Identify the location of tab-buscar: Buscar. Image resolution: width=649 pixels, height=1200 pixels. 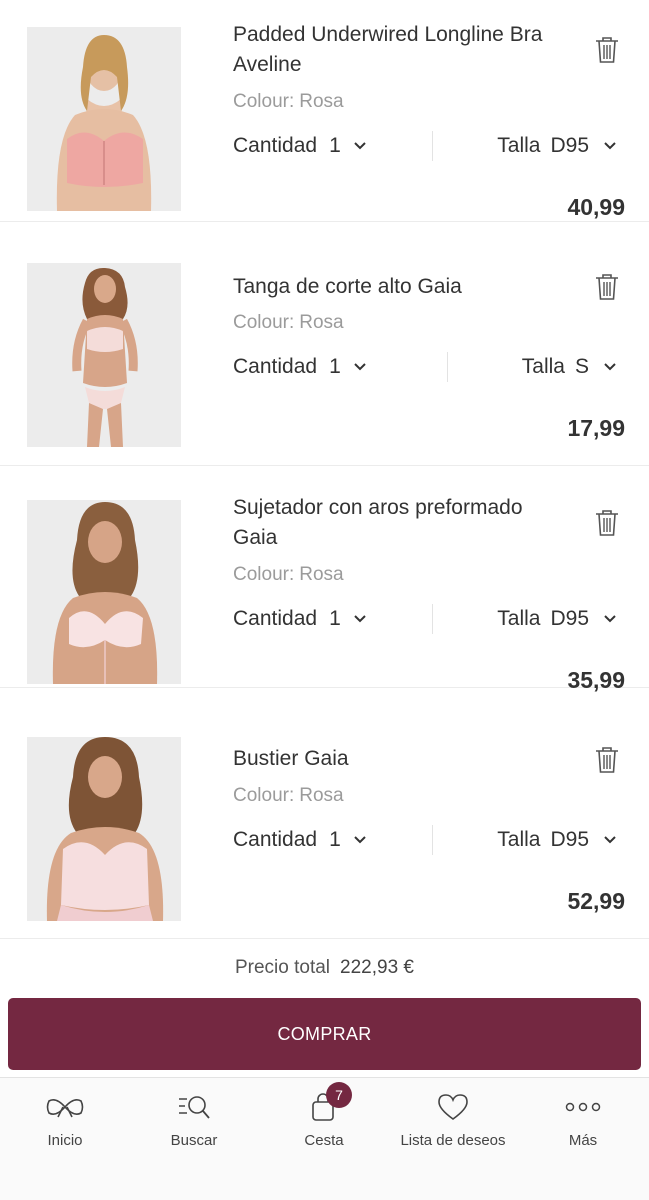
(194, 1123).